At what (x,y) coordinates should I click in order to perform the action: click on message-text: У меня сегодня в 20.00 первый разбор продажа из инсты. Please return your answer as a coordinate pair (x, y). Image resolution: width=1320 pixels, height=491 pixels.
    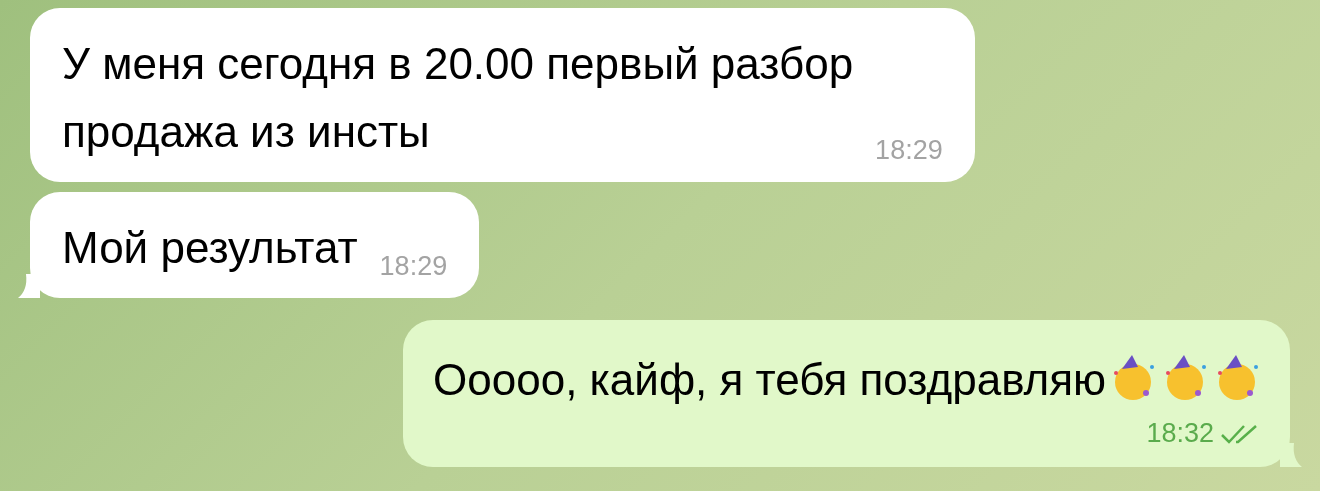
    Looking at the image, I should click on (458, 98).